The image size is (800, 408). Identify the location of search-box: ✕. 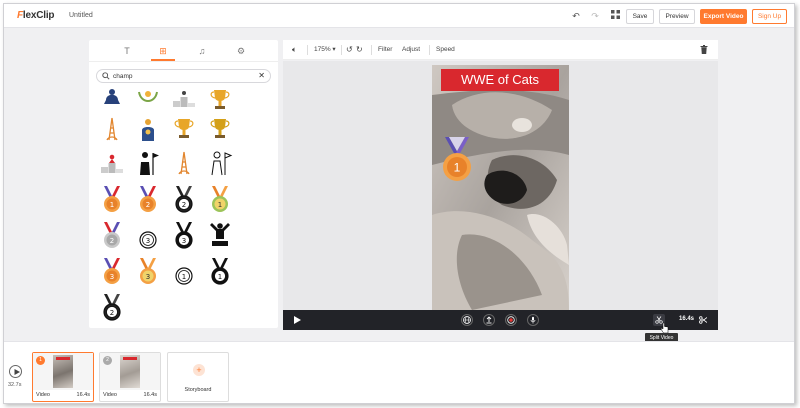
(183, 76).